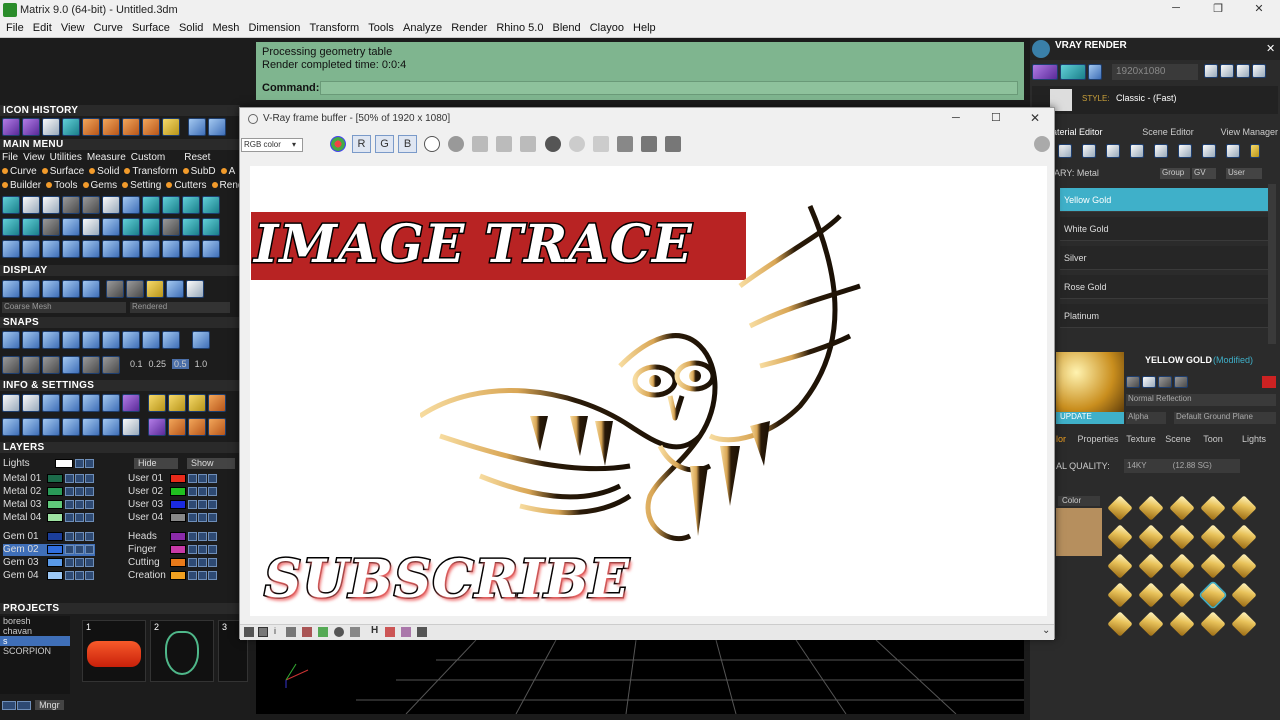 The width and height of the screenshot is (1280, 720). Describe the element at coordinates (173, 492) in the screenshot. I see `layer-row: User 02` at that location.